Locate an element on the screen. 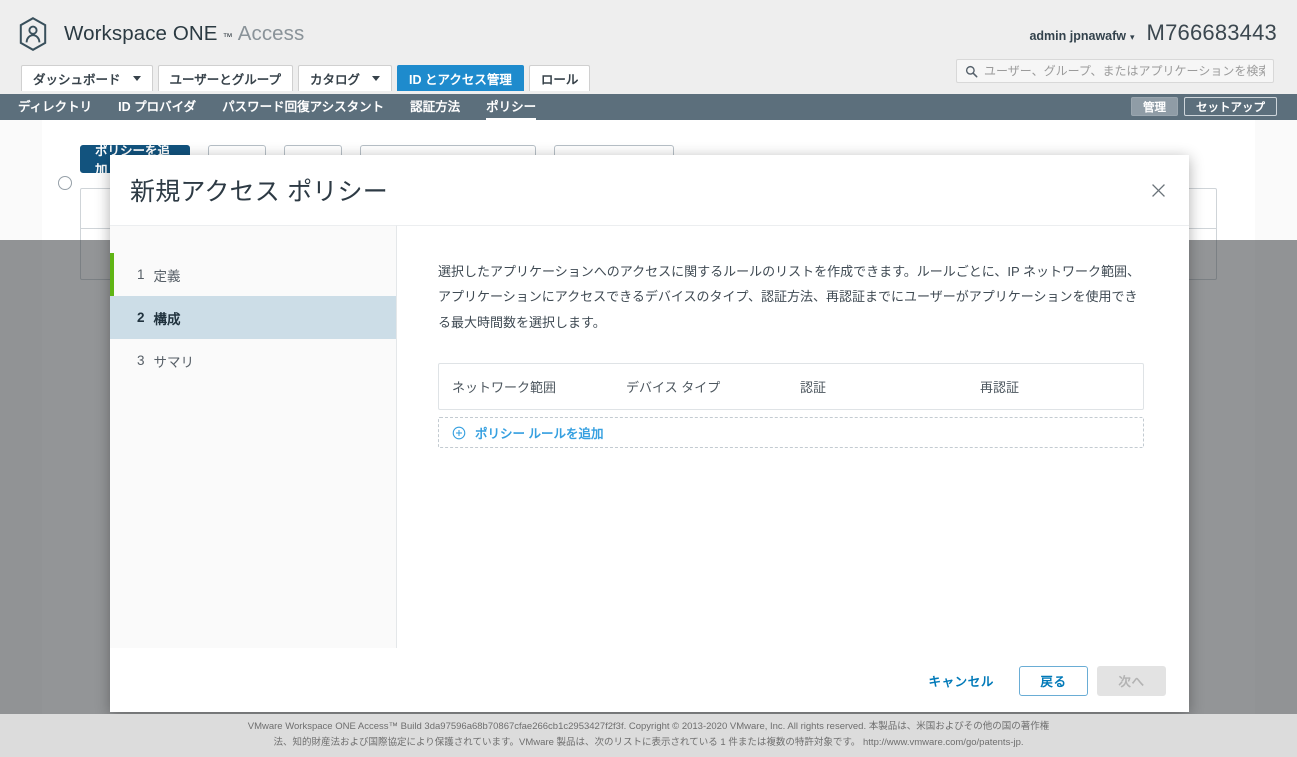  wizard-step-configuration: 2 構成 is located at coordinates (253, 317).